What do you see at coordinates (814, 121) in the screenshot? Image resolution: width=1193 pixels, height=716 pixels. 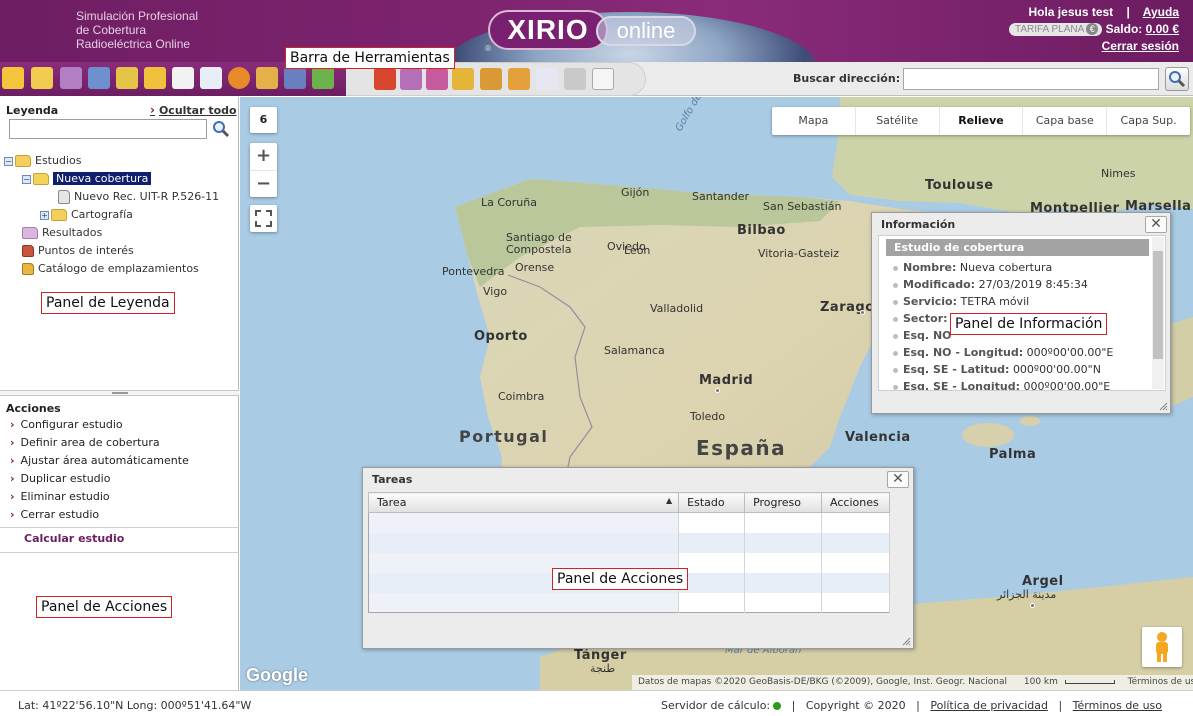 I see `map-type-mapa: Mapa` at bounding box center [814, 121].